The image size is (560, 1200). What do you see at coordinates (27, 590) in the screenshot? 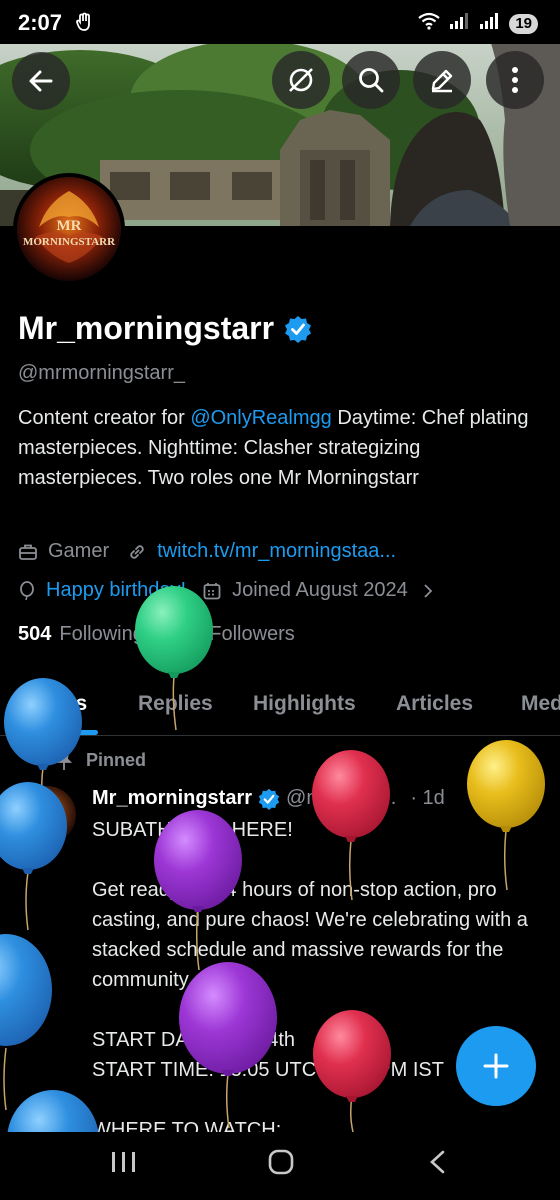
I see `balloon-icon` at bounding box center [27, 590].